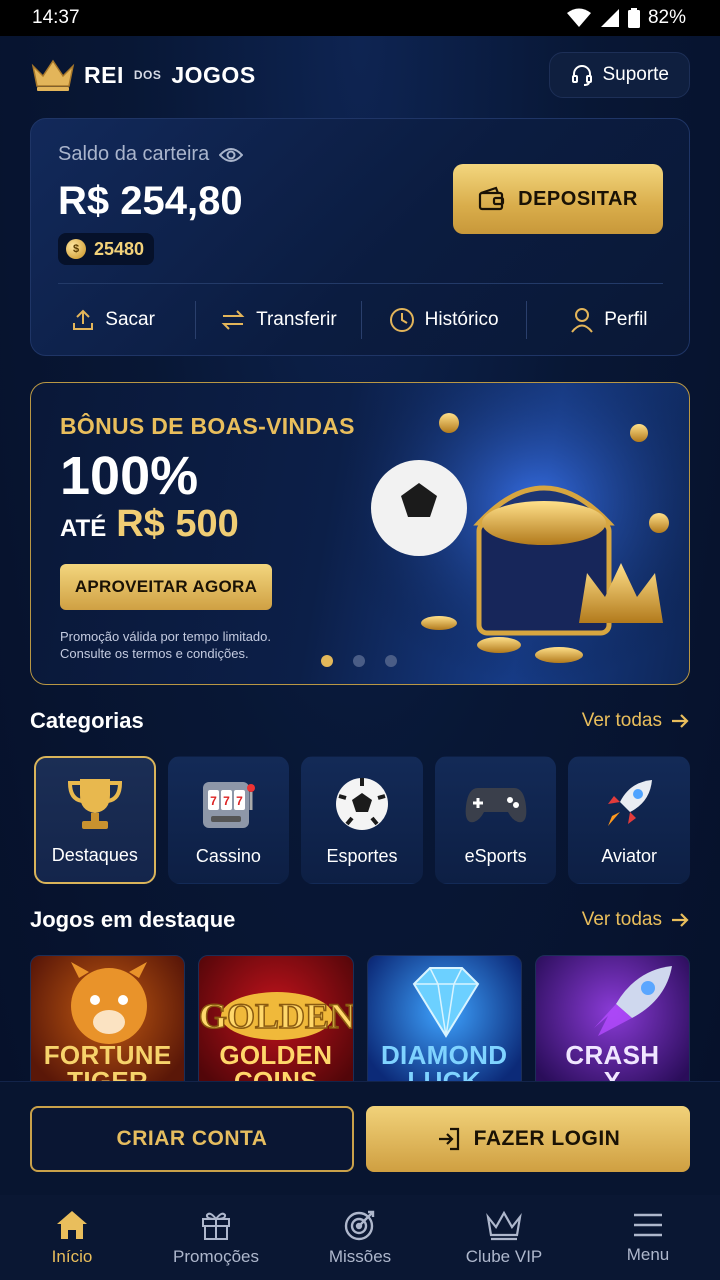  What do you see at coordinates (154, 653) in the screenshot?
I see `banner-terms-line2: Consulte os termos e condições.` at bounding box center [154, 653].